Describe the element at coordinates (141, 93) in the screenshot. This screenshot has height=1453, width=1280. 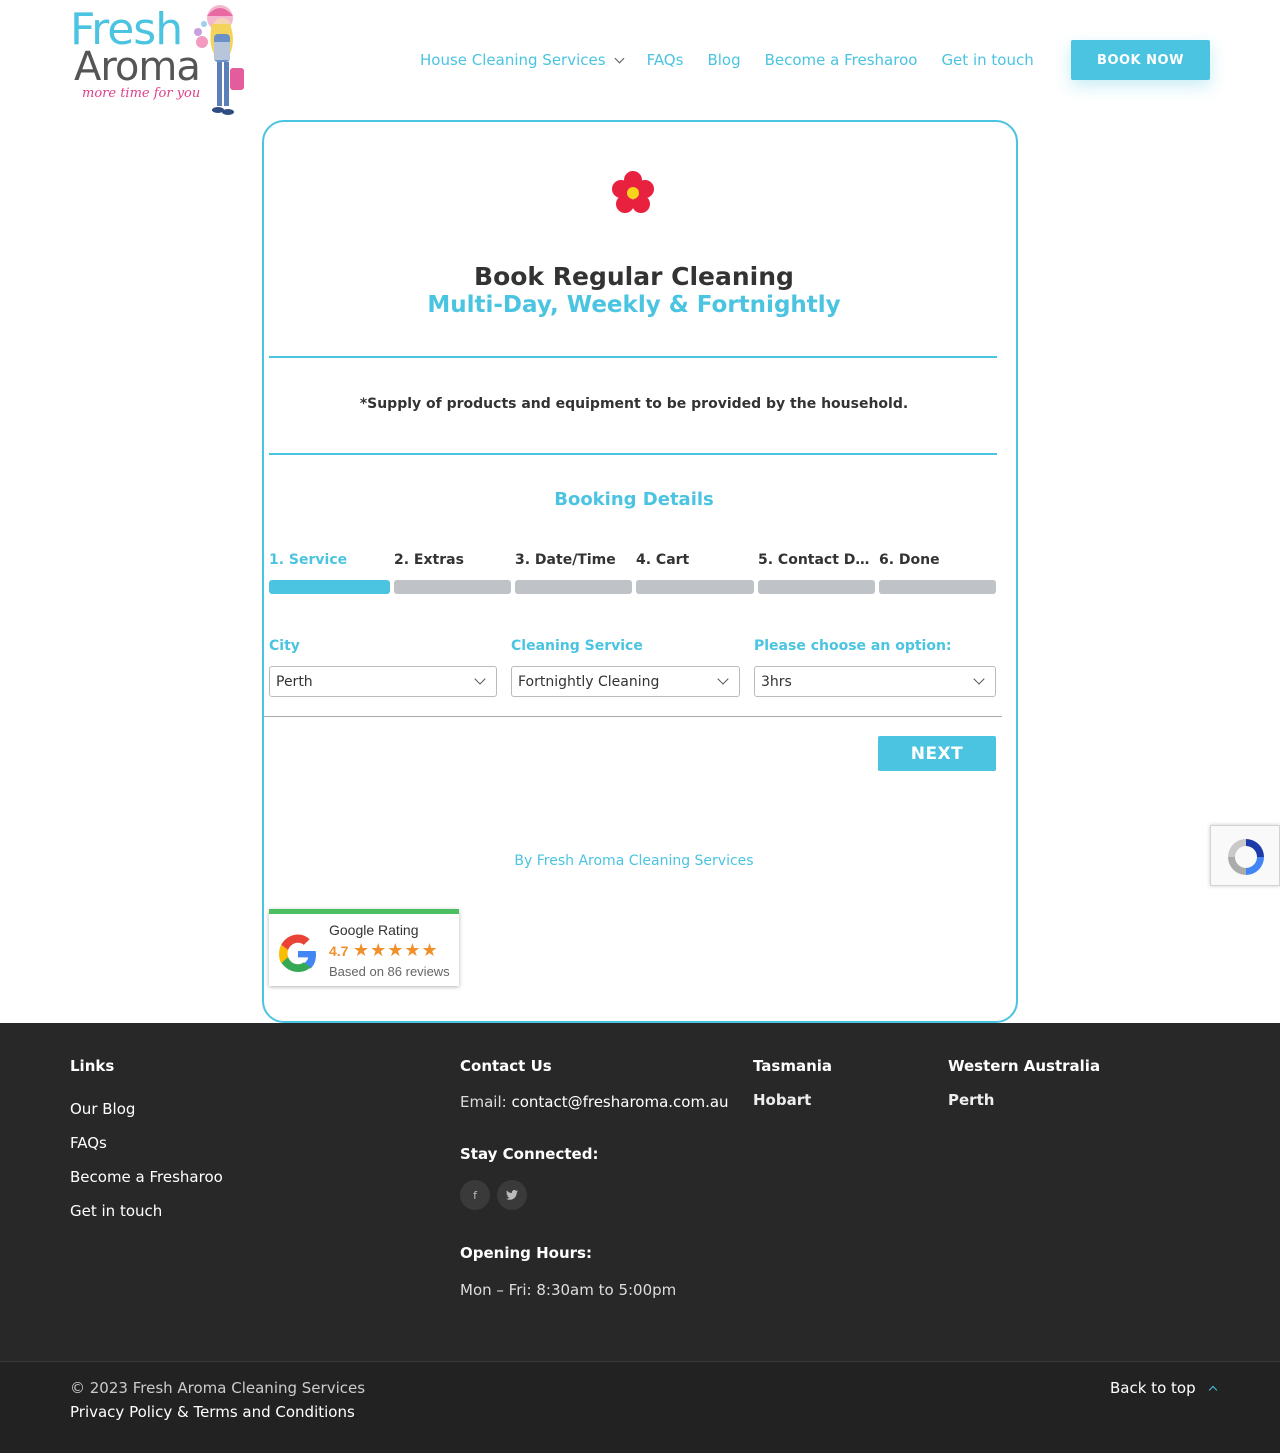
I see `logo-tagline: more time for you` at that location.